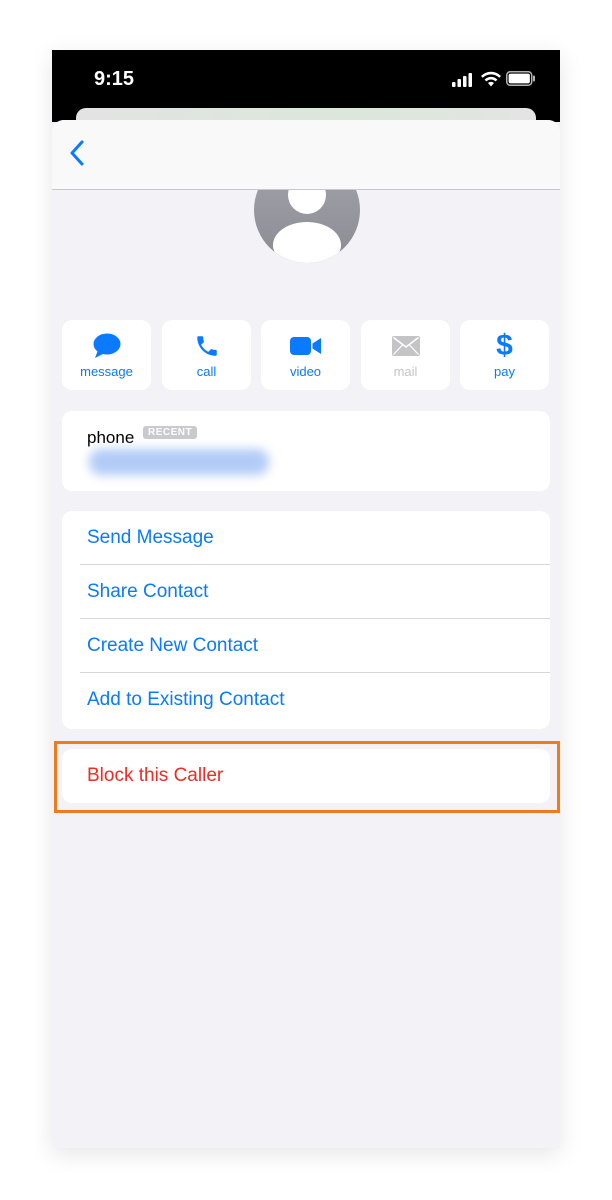 The image size is (612, 1200). I want to click on add-to-existing-contact-label: Add to Existing Contact, so click(186, 699).